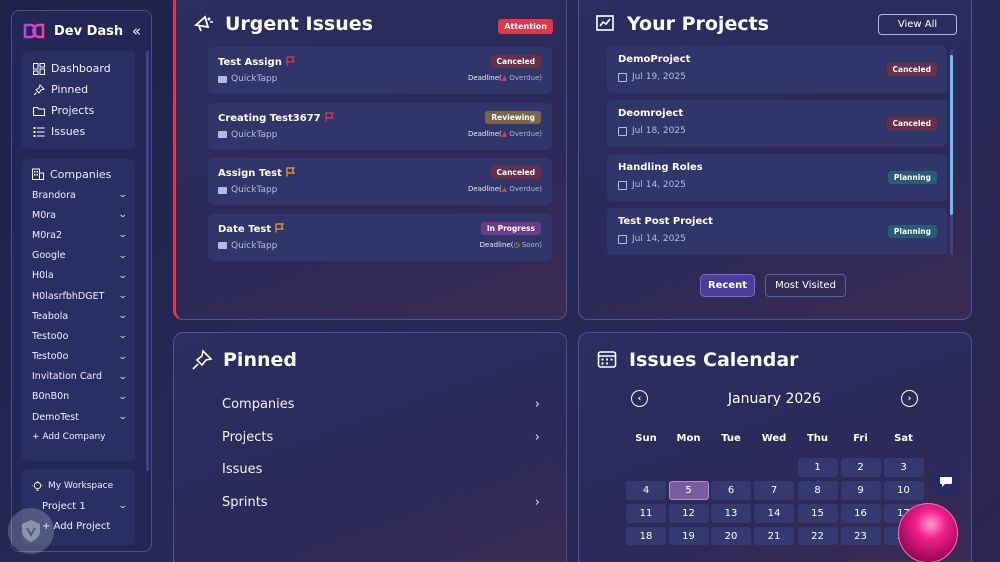 The image size is (1000, 562). I want to click on calendar-day: 13, so click(731, 513).